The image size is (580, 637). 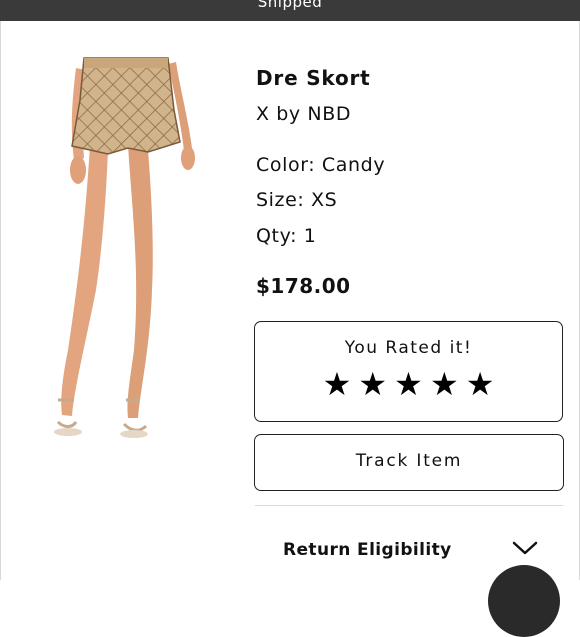 I want to click on status-bar: Shipped, so click(x=290, y=10).